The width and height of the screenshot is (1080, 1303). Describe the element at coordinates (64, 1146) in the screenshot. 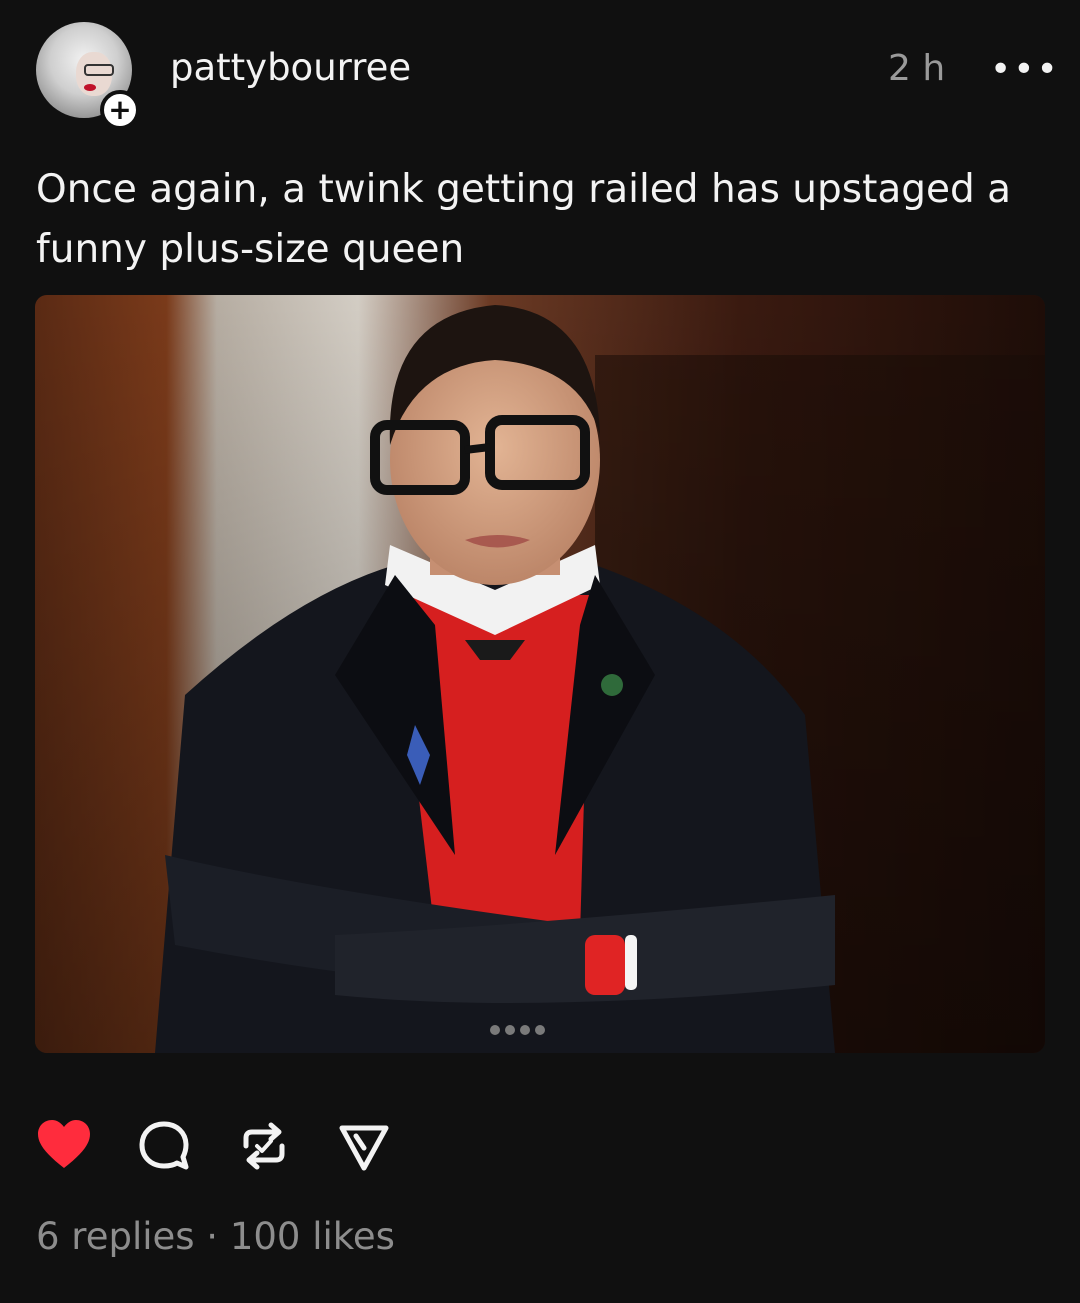

I see `like-icon` at that location.